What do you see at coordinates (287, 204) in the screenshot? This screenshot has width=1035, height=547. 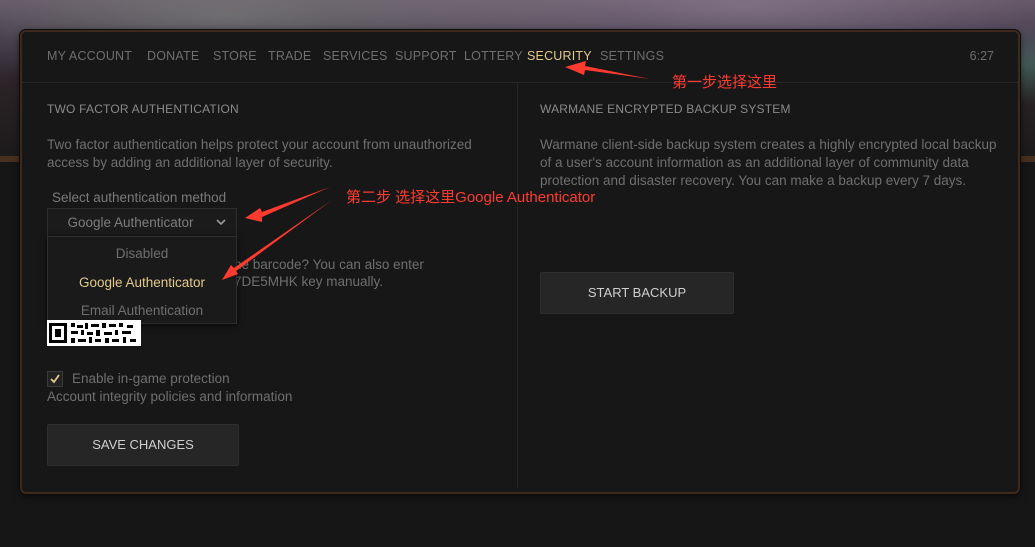 I see `arrow-step2-a` at bounding box center [287, 204].